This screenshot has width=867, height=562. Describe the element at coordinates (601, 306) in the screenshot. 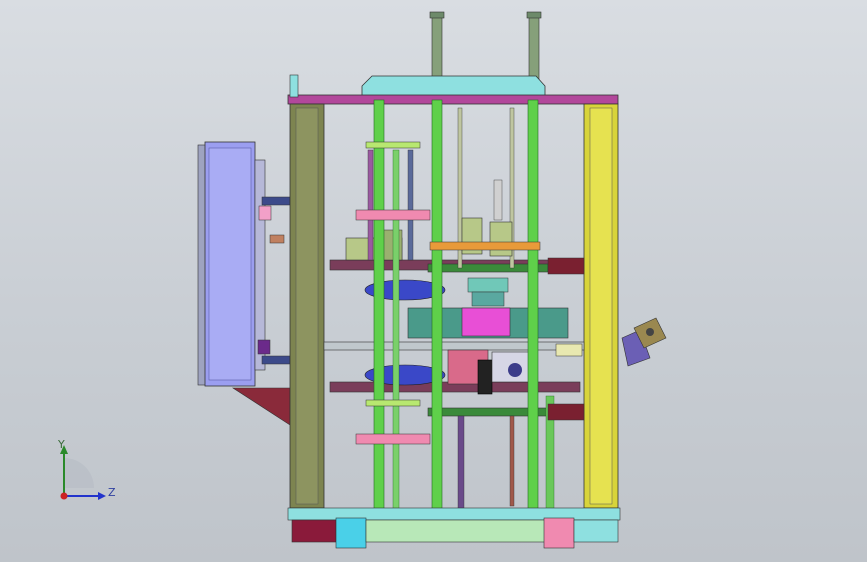

I see `right-column` at that location.